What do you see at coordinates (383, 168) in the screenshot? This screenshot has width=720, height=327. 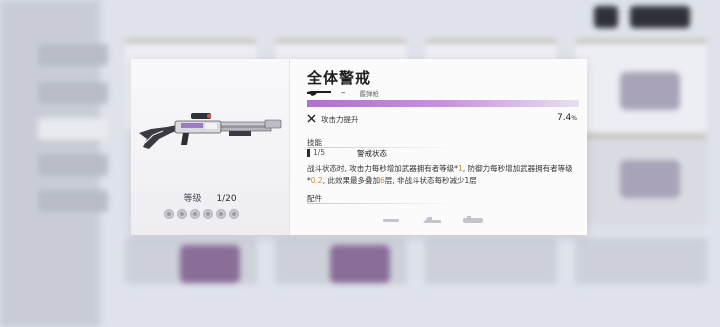 I see `desc-text: 战斗状态时, 攻击力每秒增加武器拥有者等级*` at bounding box center [383, 168].